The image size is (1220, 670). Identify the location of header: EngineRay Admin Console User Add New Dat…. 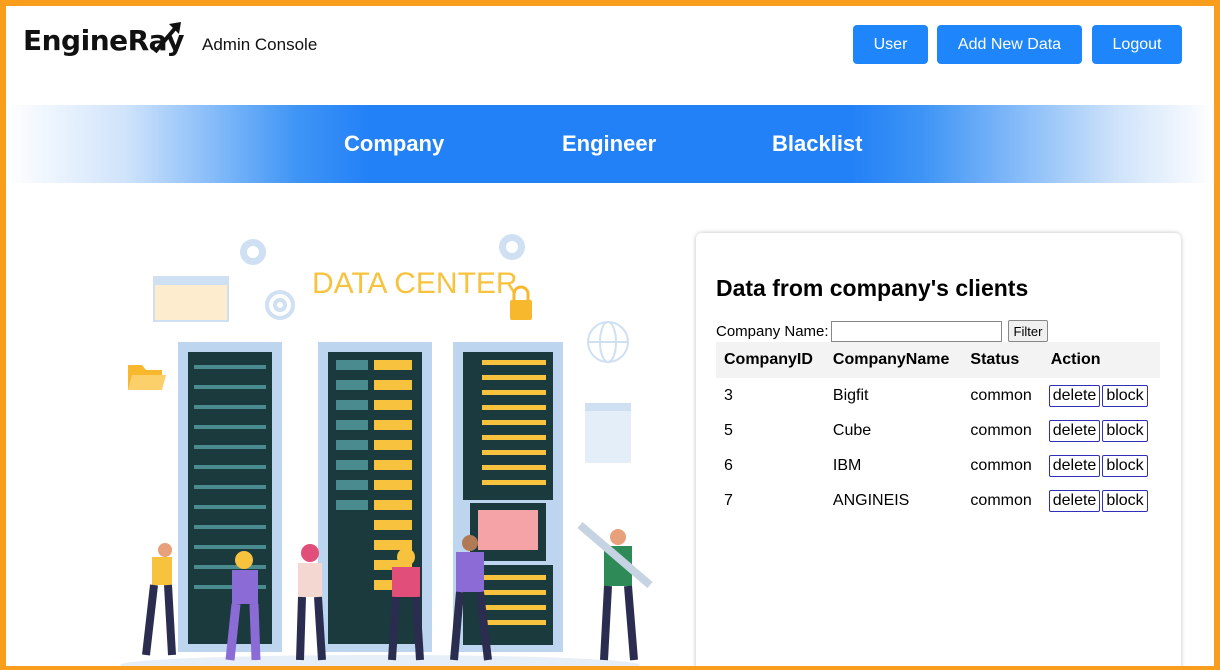
(610, 55).